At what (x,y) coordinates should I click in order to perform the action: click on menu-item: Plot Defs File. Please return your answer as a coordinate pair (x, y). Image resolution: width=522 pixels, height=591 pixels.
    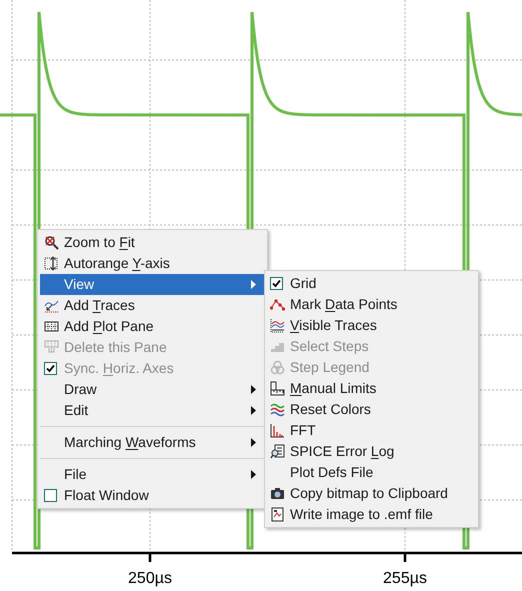
    Looking at the image, I should click on (371, 472).